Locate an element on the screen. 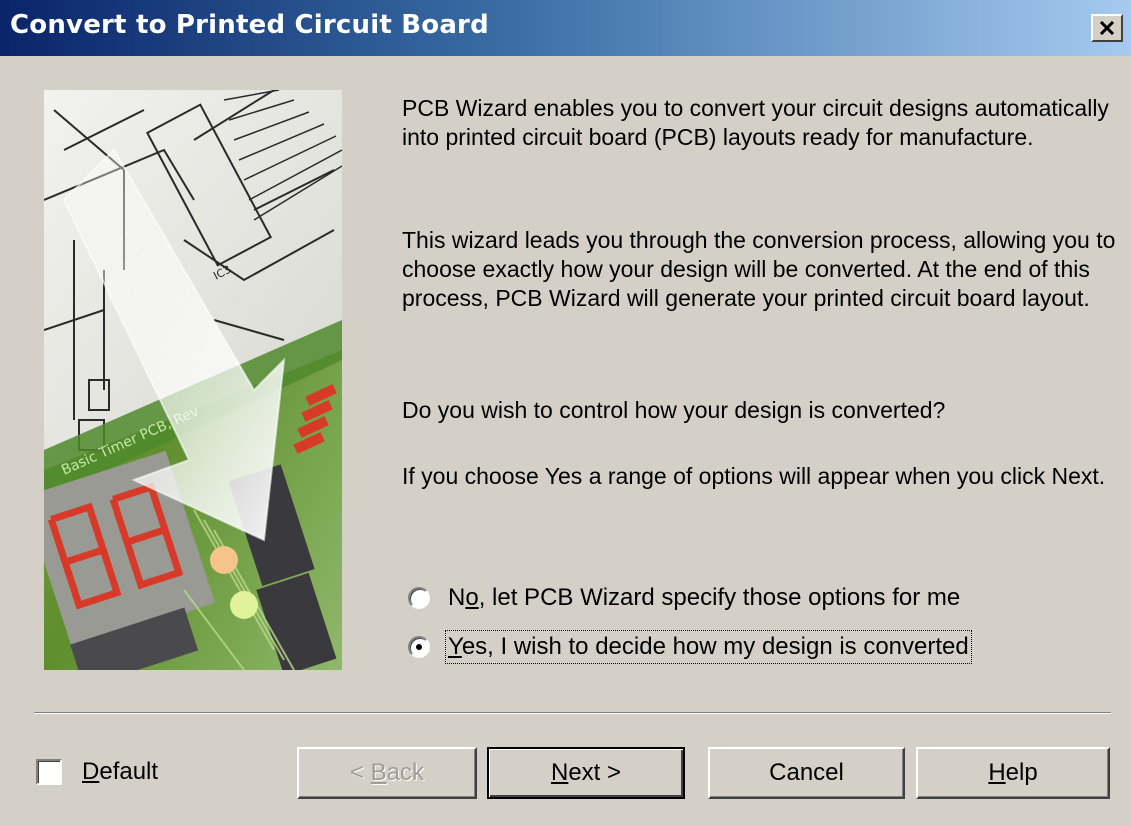  radio-selected-dot is located at coordinates (419, 647).